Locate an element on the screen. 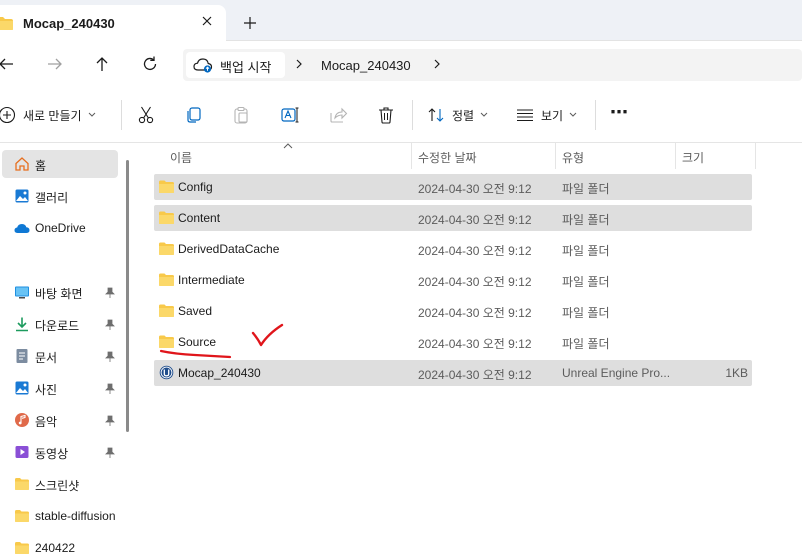 The width and height of the screenshot is (802, 558). address-row: 백업 시작 Mocap_240430 is located at coordinates (401, 65).